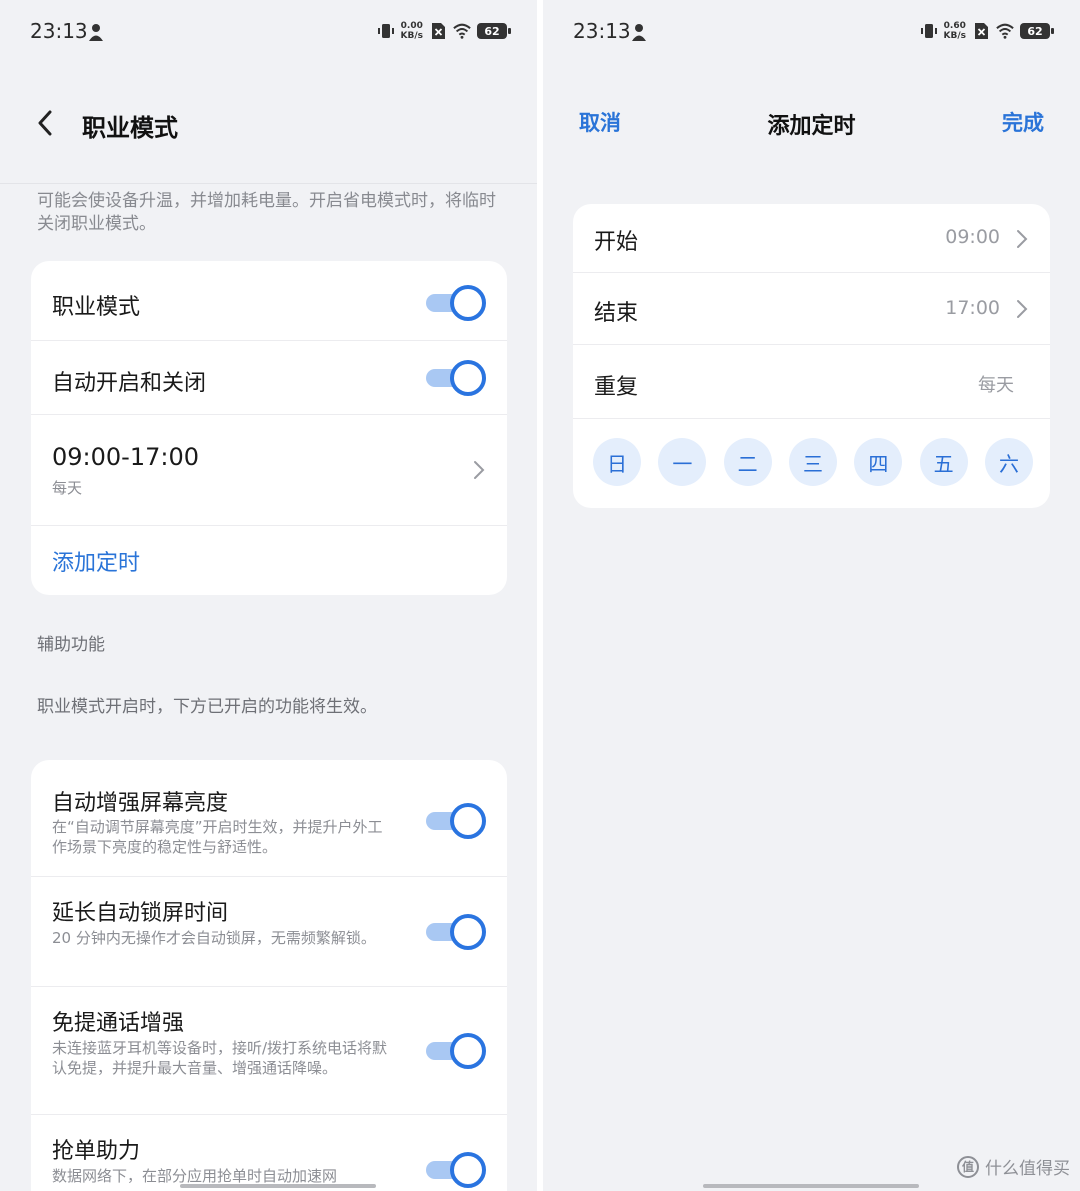 The height and width of the screenshot is (1191, 1080). Describe the element at coordinates (972, 308) in the screenshot. I see `end-value: 17:00` at that location.